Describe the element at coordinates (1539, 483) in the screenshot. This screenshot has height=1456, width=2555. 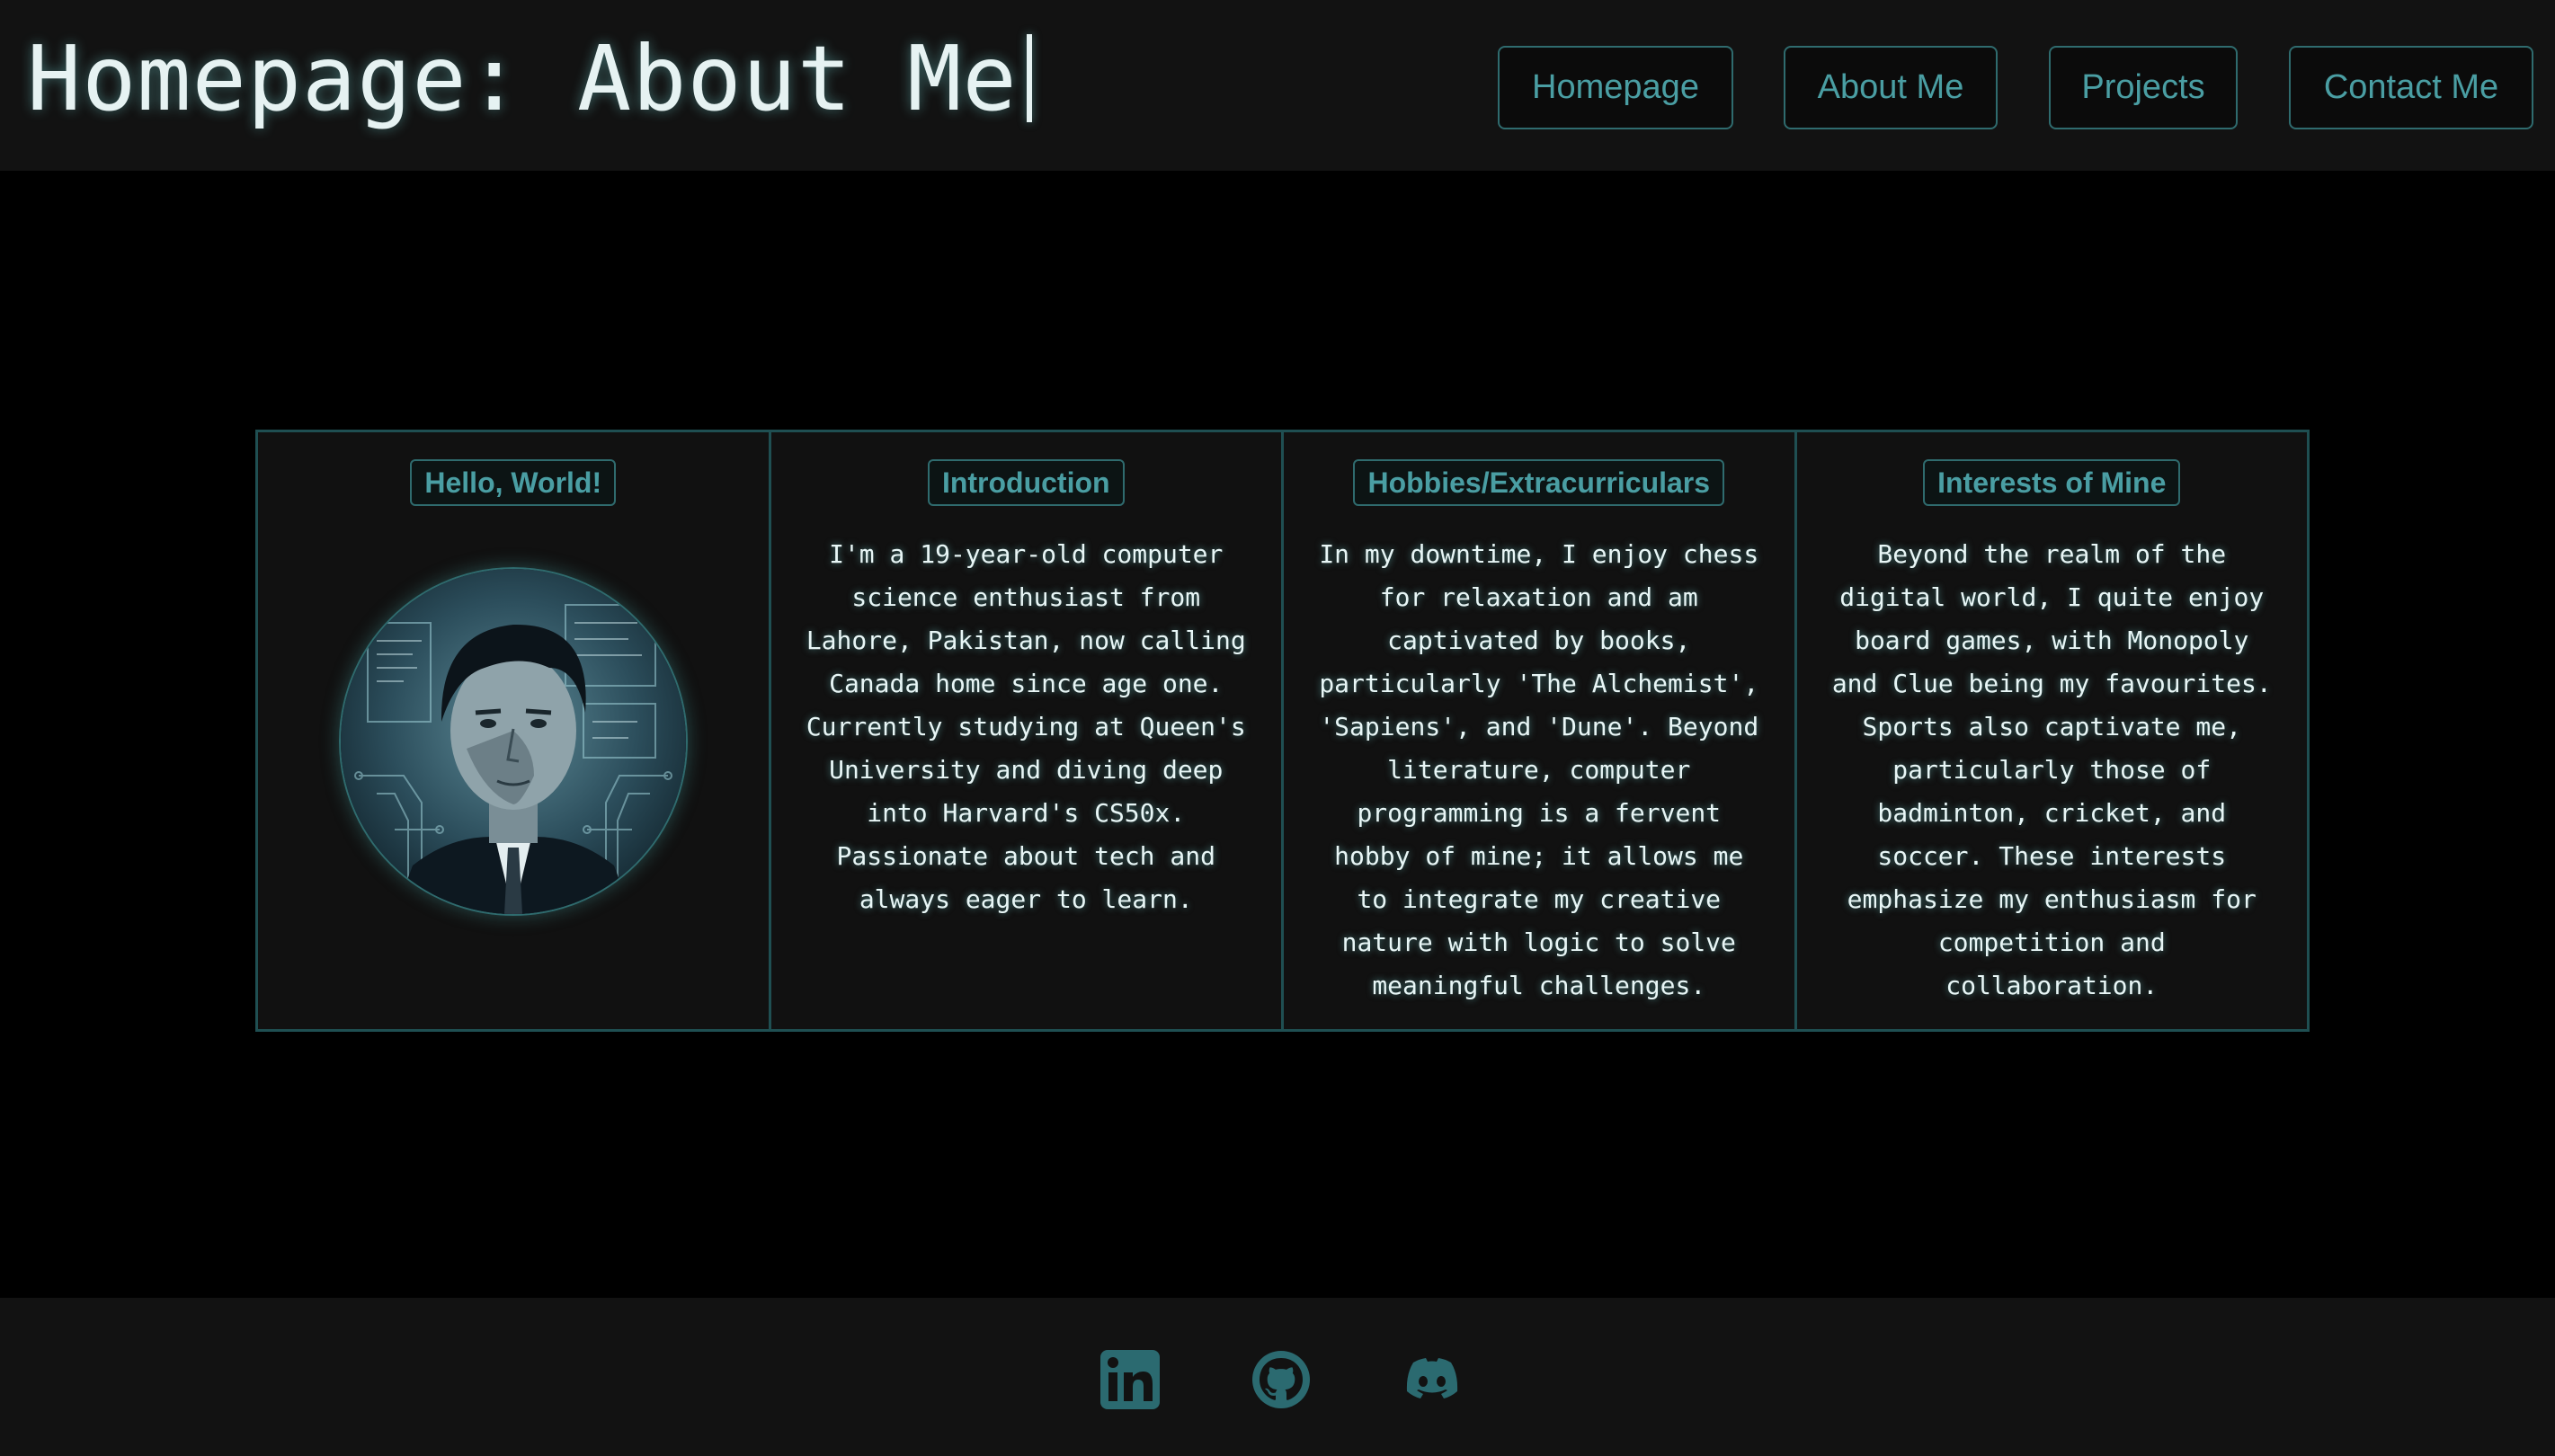
I see `card-title: Hobbies/Extracurriculars` at that location.